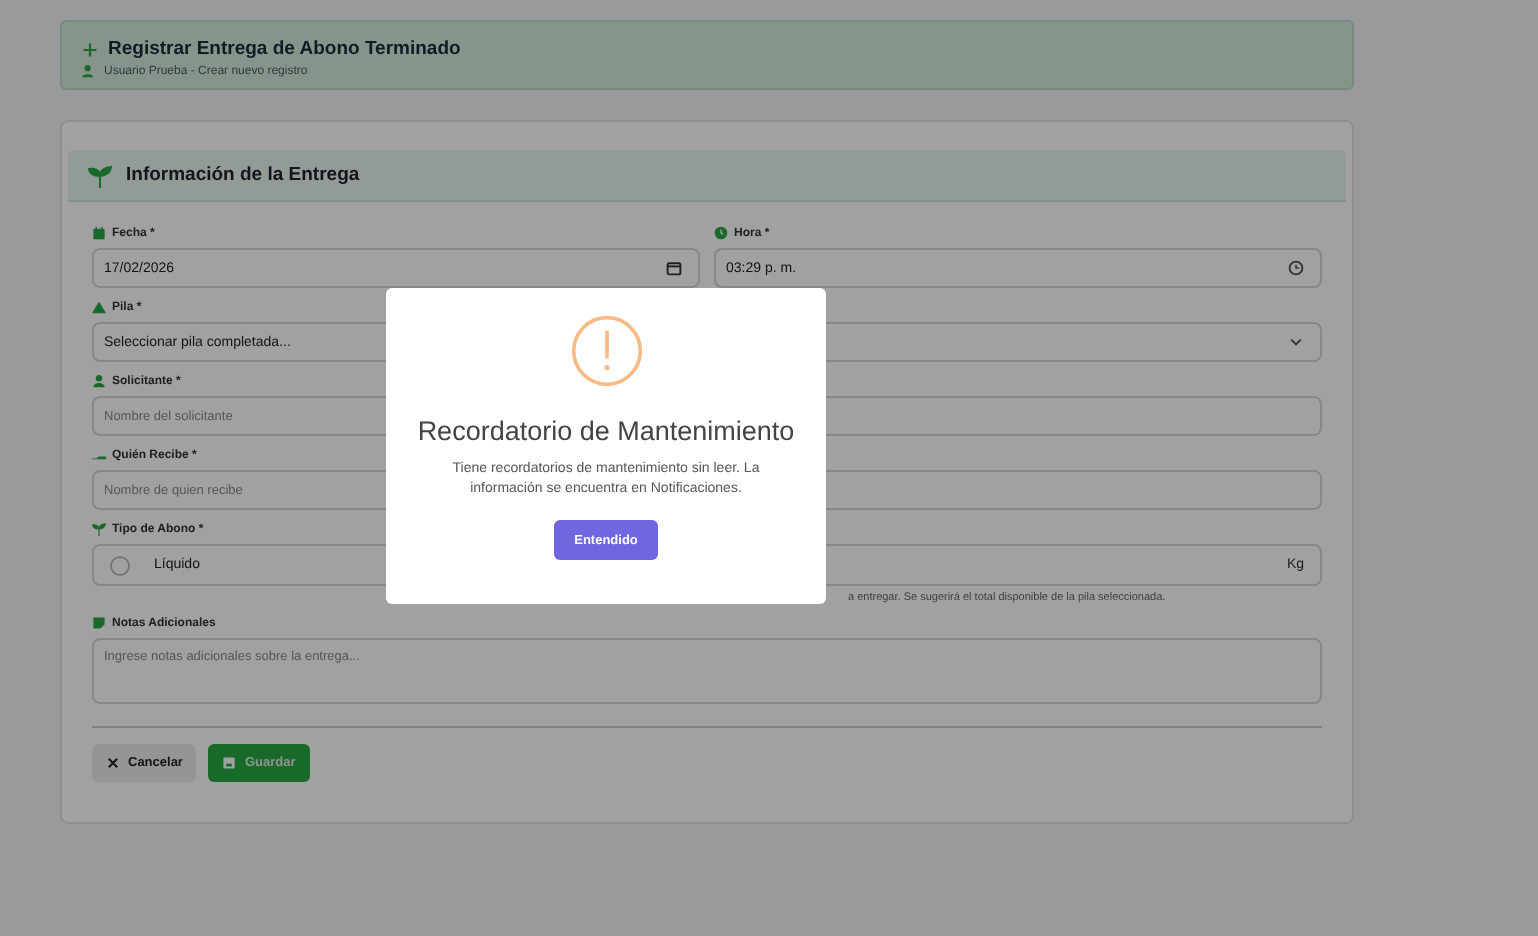 This screenshot has height=936, width=1538. What do you see at coordinates (1296, 342) in the screenshot?
I see `chevron-down-icon` at bounding box center [1296, 342].